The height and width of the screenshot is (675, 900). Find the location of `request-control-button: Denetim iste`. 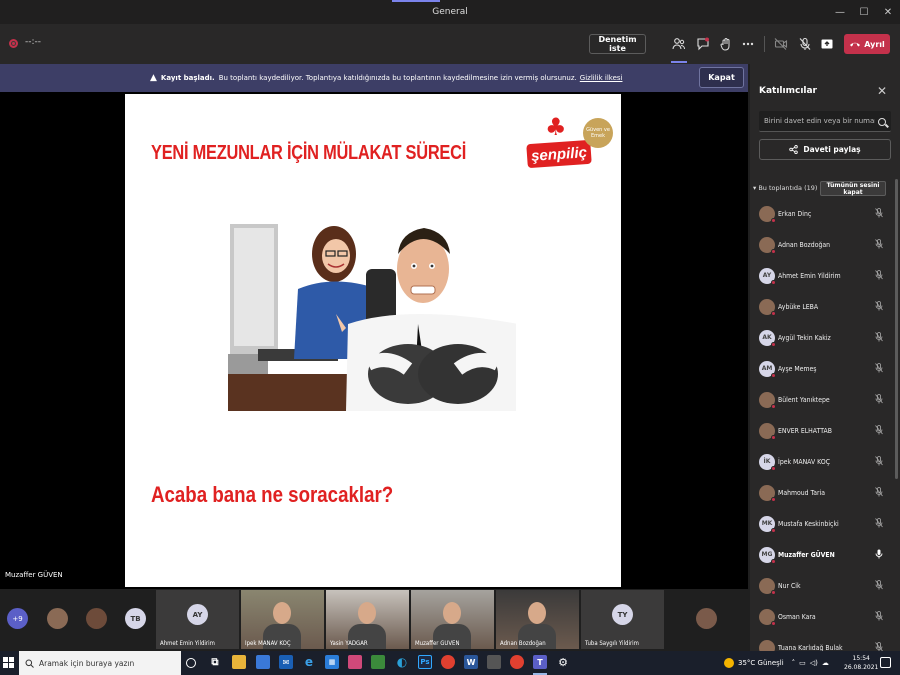

request-control-button: Denetim iste is located at coordinates (617, 44).